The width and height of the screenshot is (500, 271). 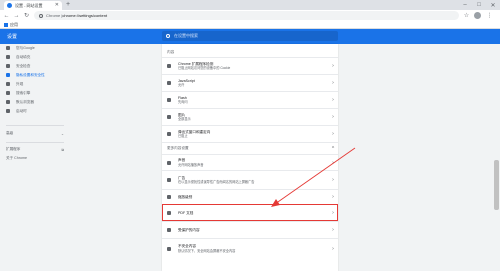 What do you see at coordinates (496, 157) in the screenshot?
I see `page-scrollbar` at bounding box center [496, 157].